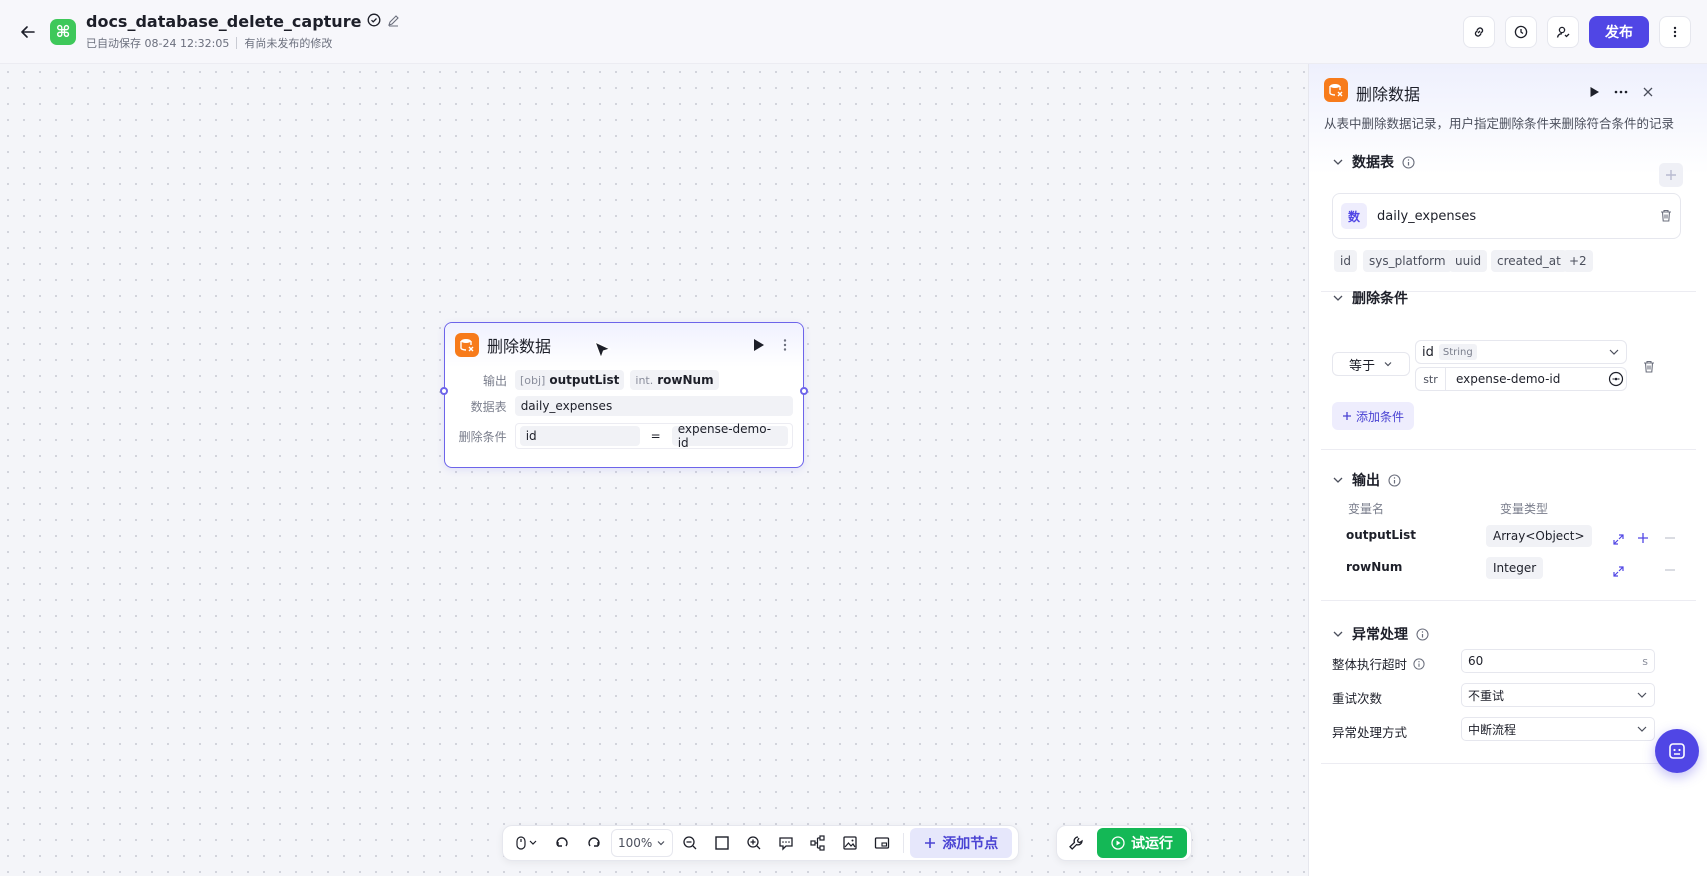  I want to click on image-icon, so click(850, 843).